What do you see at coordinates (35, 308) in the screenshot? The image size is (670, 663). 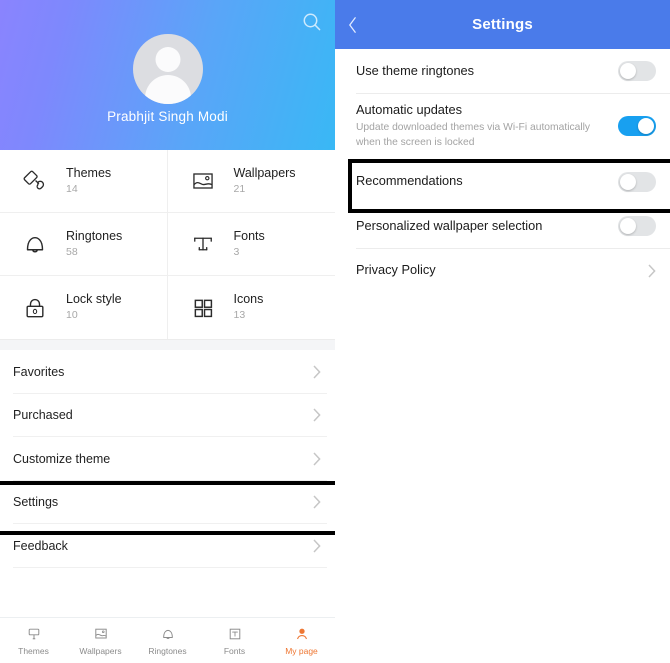 I see `padlock-icon` at bounding box center [35, 308].